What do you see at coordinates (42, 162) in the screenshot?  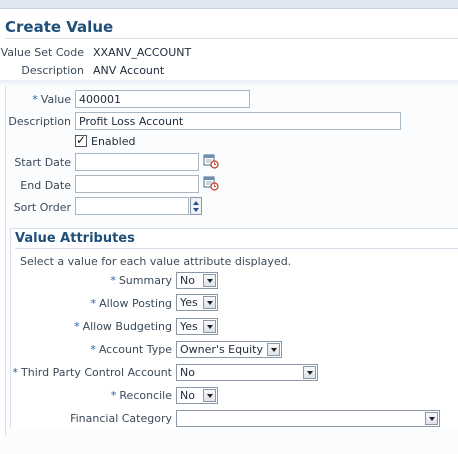 I see `start-date-label: Start Date` at bounding box center [42, 162].